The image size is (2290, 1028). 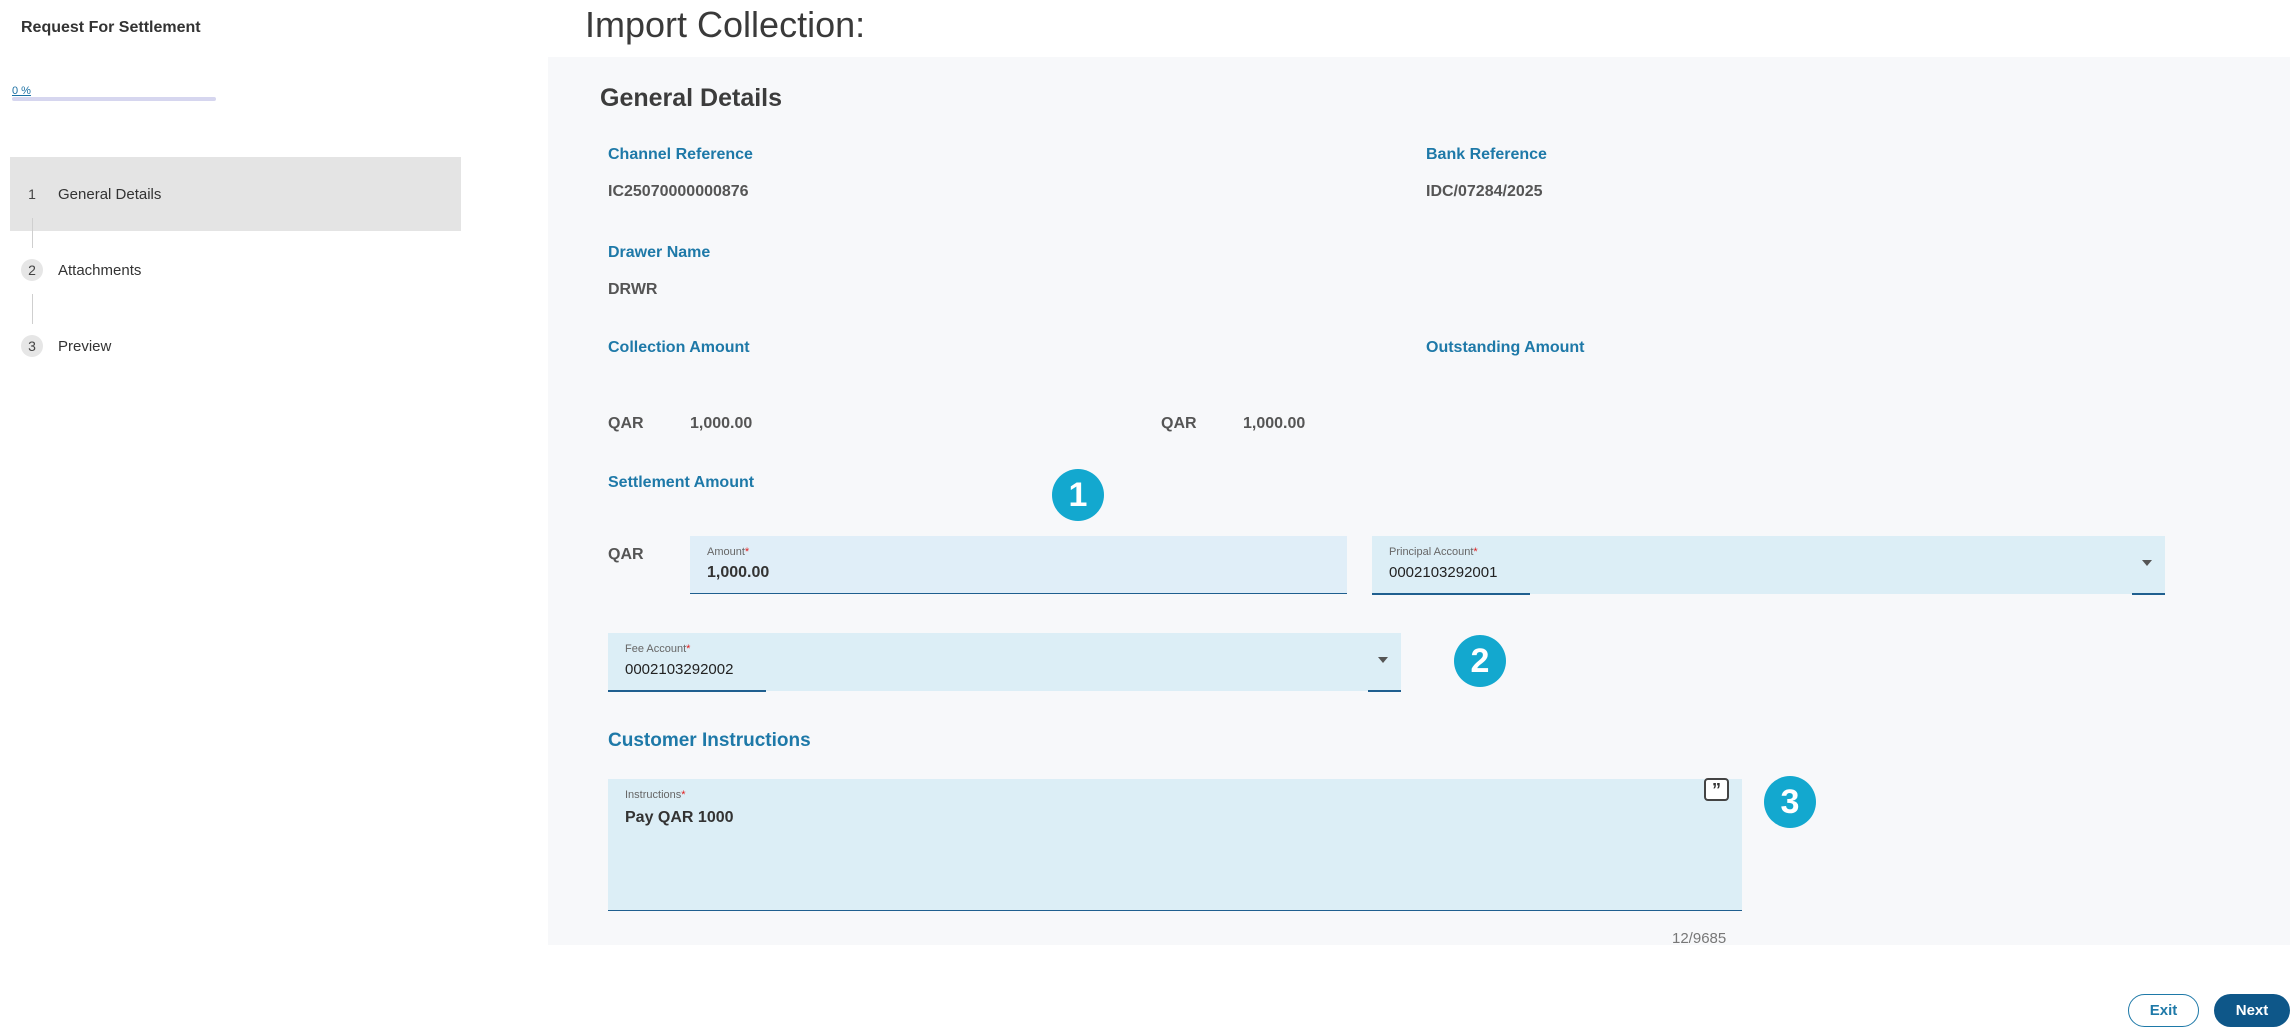 I want to click on fee-account-label: Fee Account*, so click(x=657, y=649).